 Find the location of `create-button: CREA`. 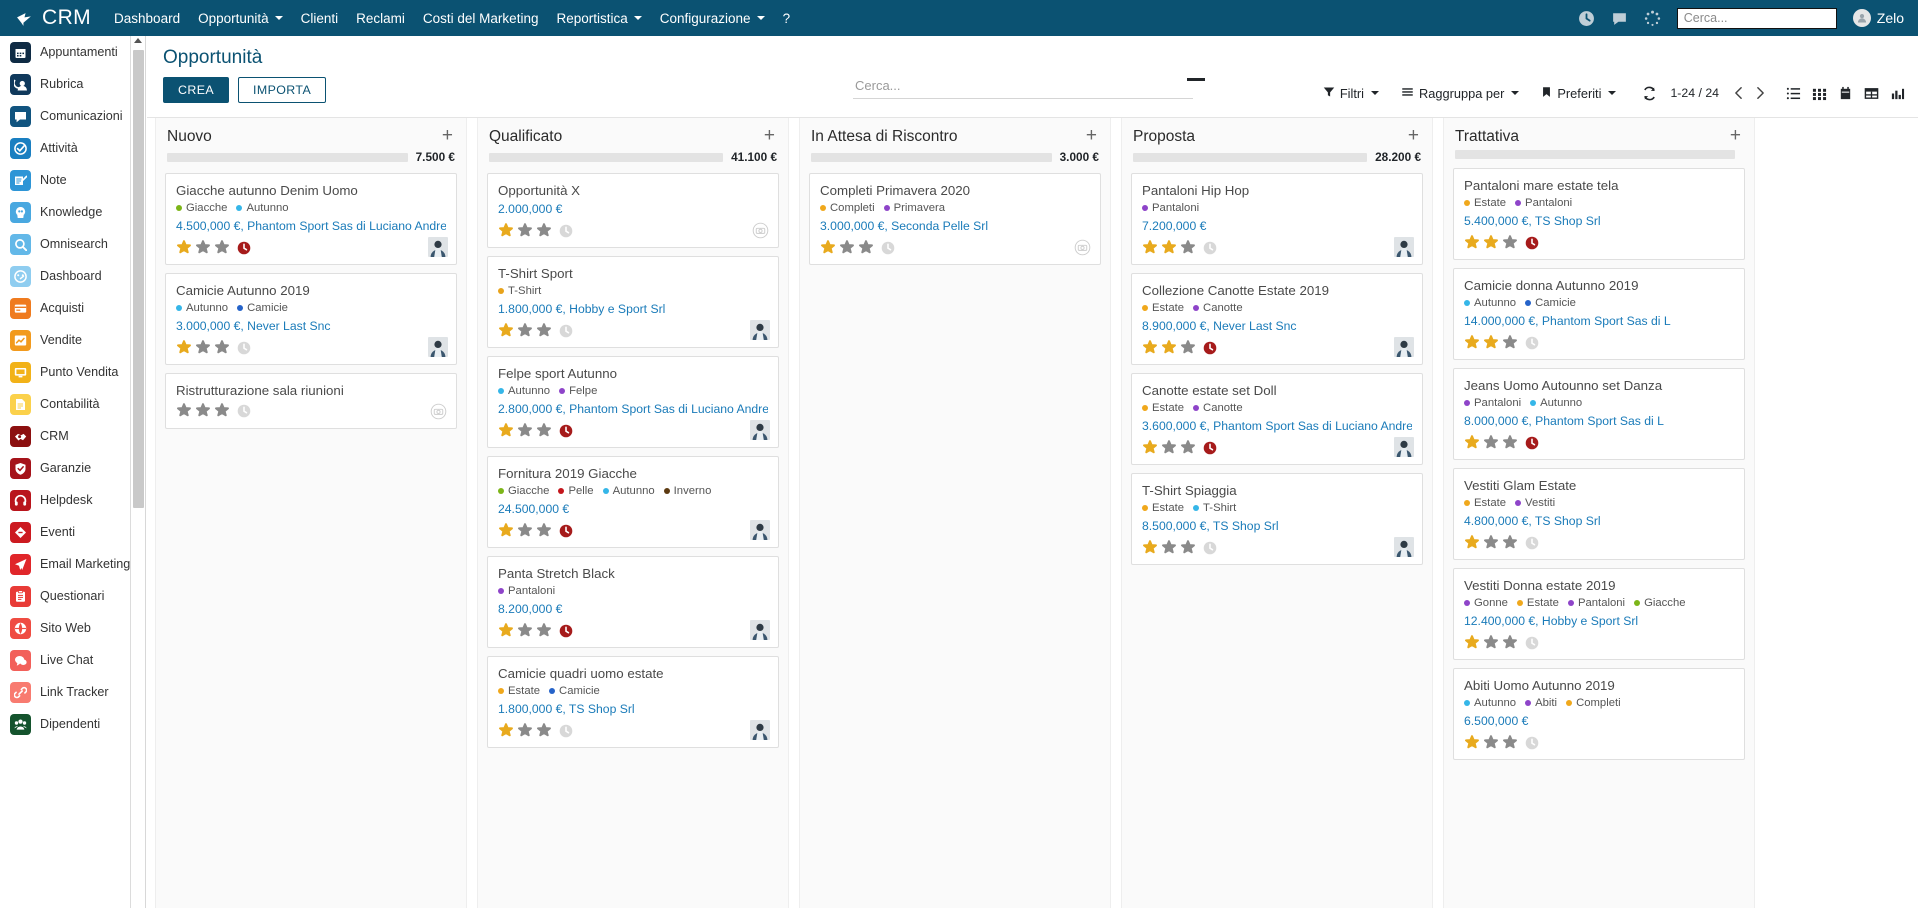

create-button: CREA is located at coordinates (196, 90).